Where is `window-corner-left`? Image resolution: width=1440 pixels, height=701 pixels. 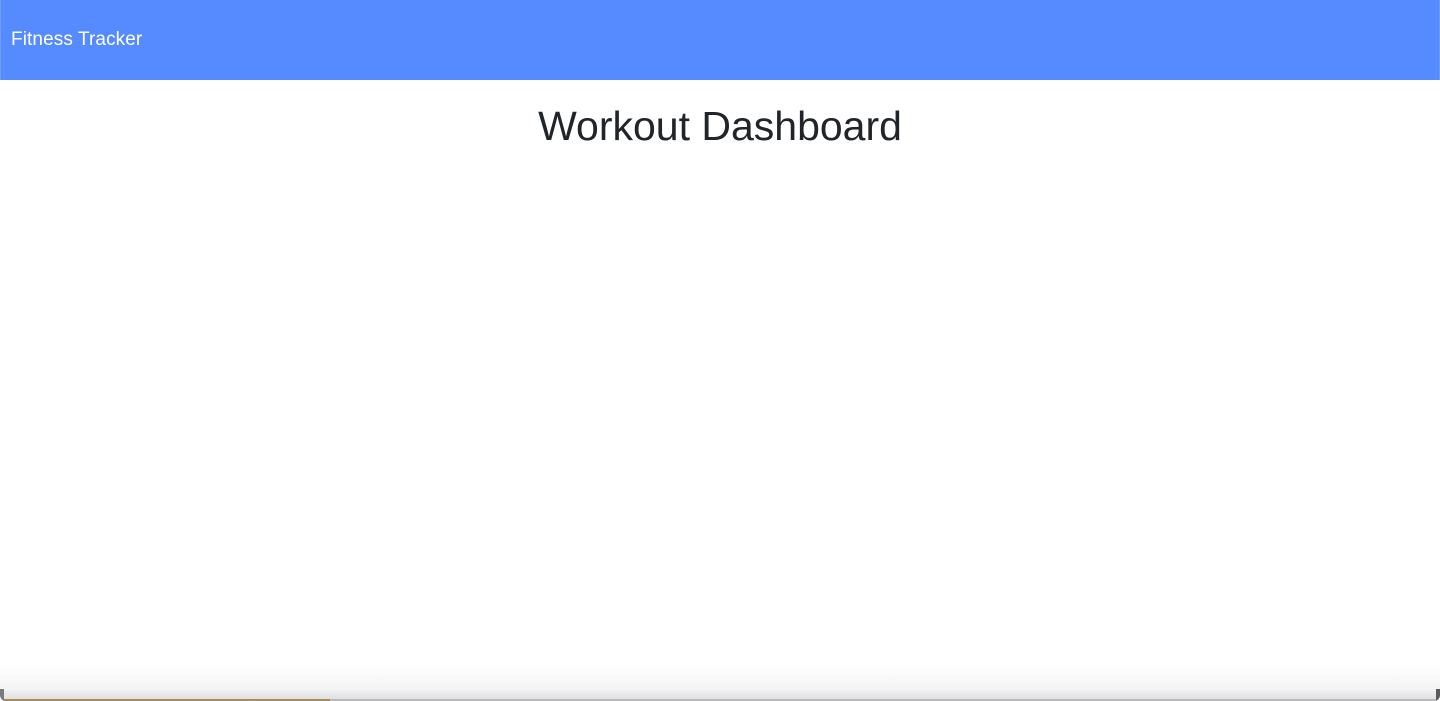
window-corner-left is located at coordinates (2, 695).